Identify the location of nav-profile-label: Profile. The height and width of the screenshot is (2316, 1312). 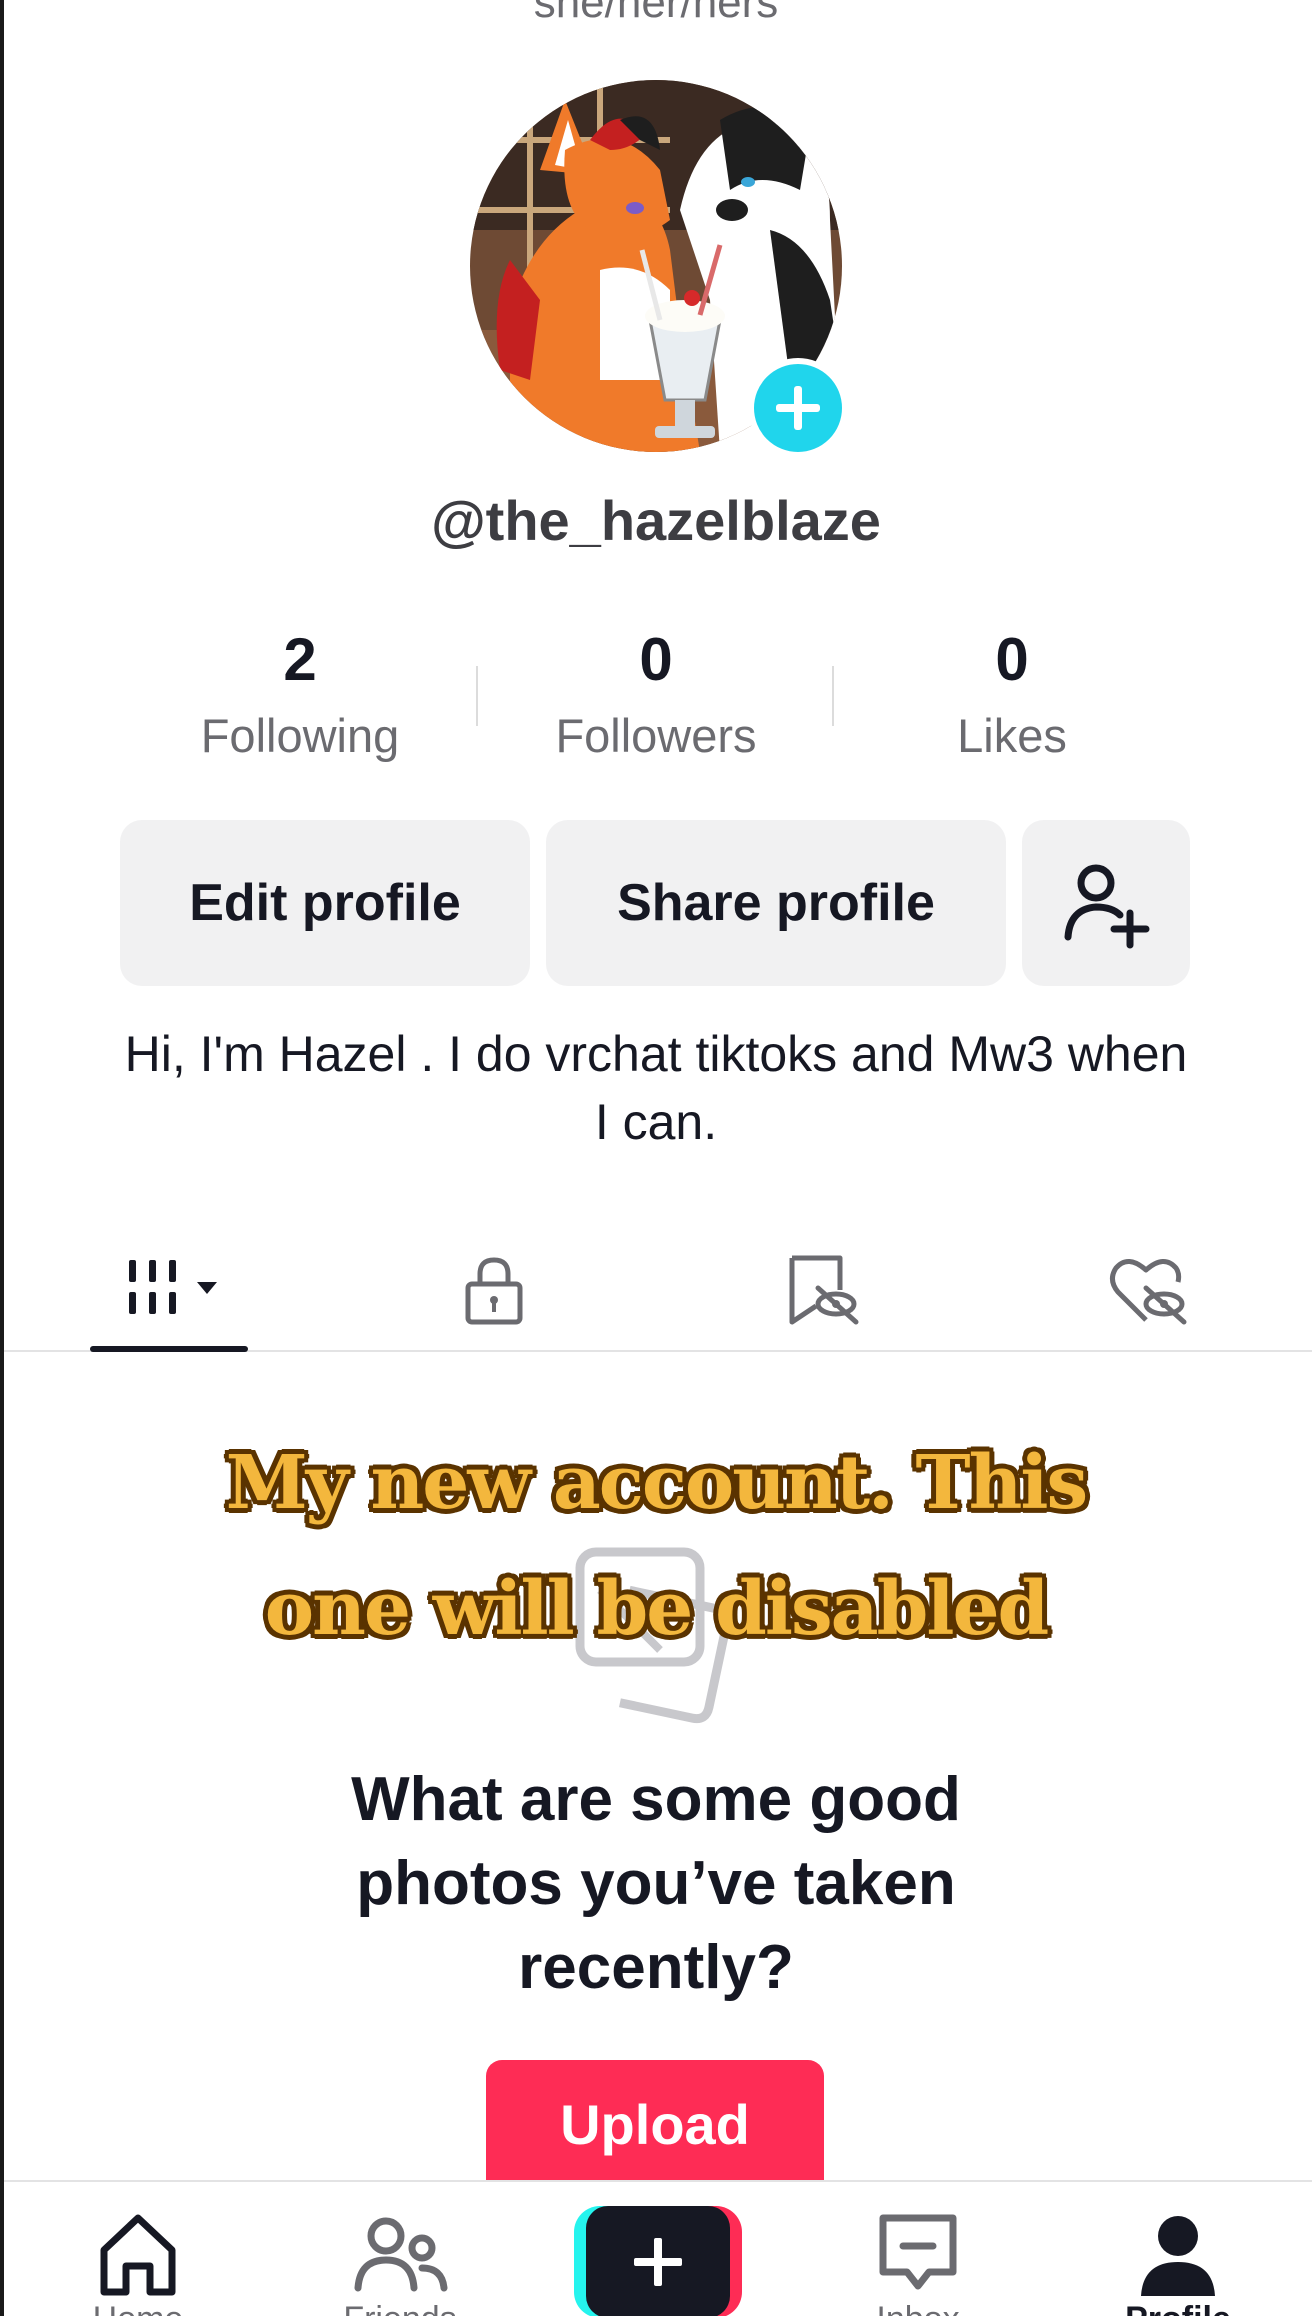
(1178, 2308).